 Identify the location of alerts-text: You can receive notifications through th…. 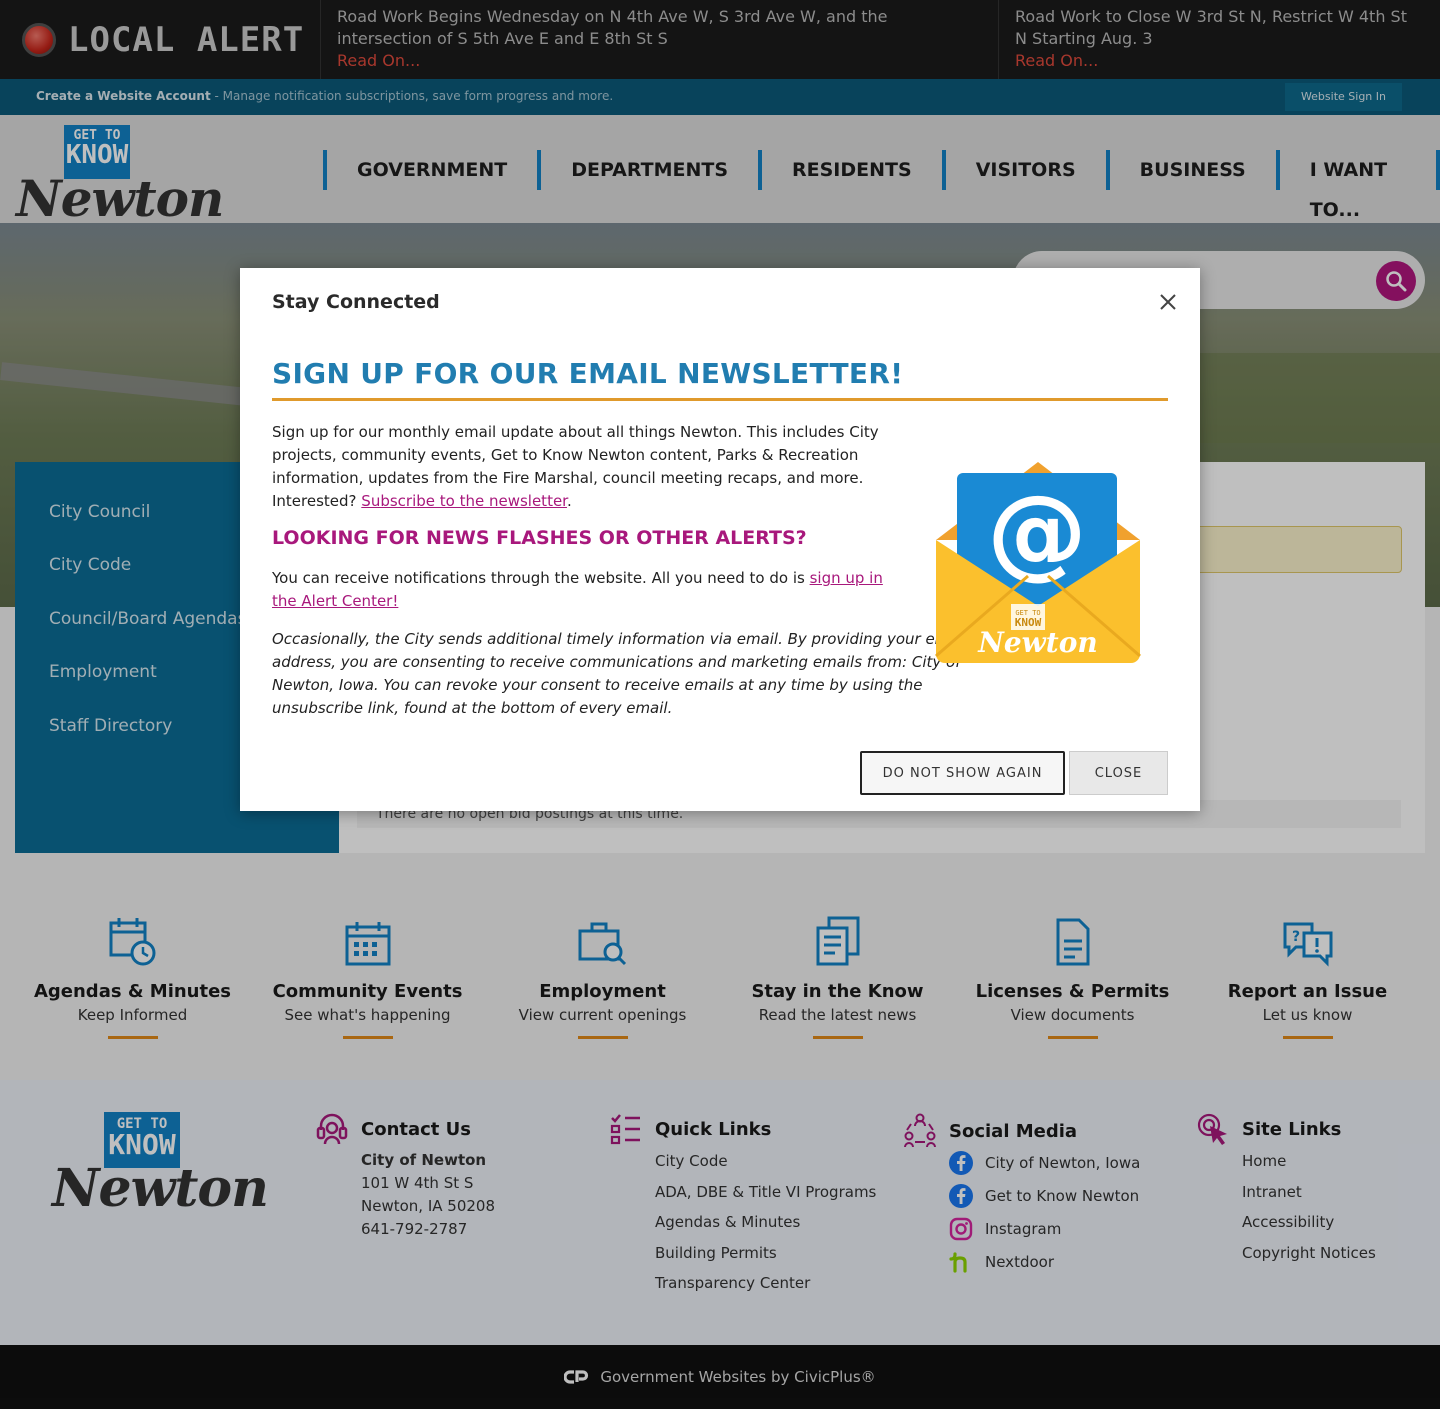
(538, 578).